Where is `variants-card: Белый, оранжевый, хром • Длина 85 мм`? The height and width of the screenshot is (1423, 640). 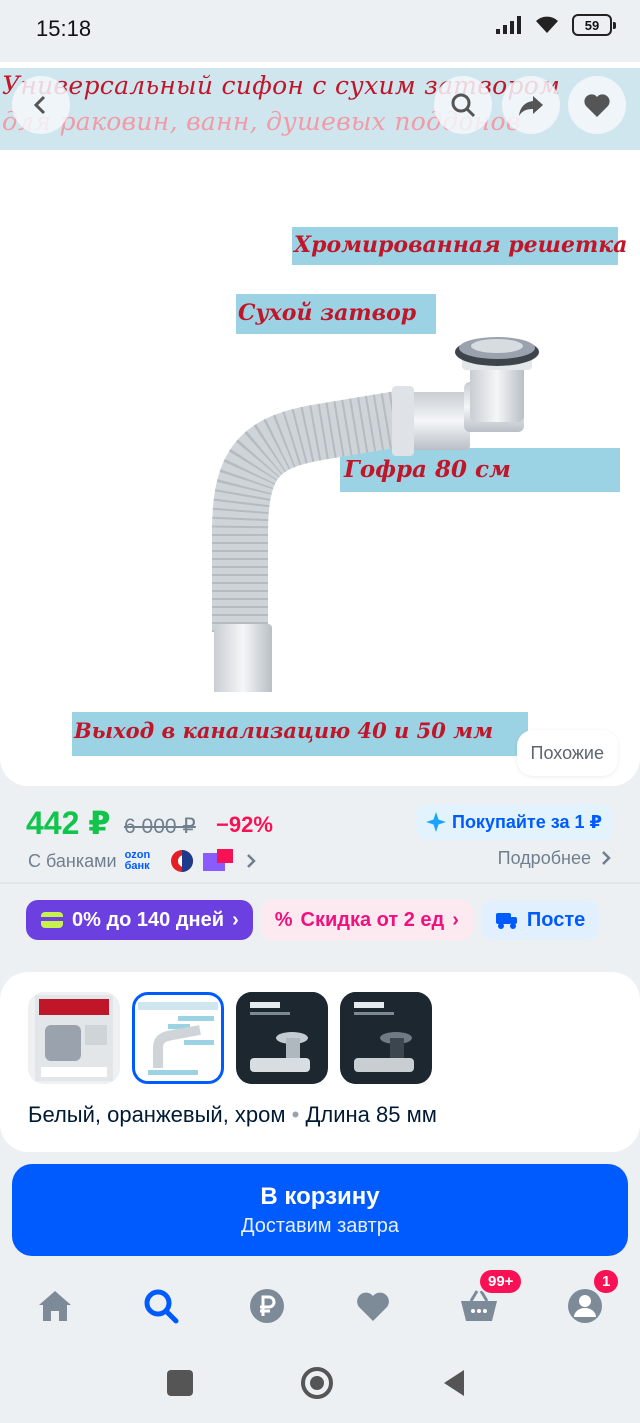 variants-card: Белый, оранжевый, хром • Длина 85 мм is located at coordinates (320, 1062).